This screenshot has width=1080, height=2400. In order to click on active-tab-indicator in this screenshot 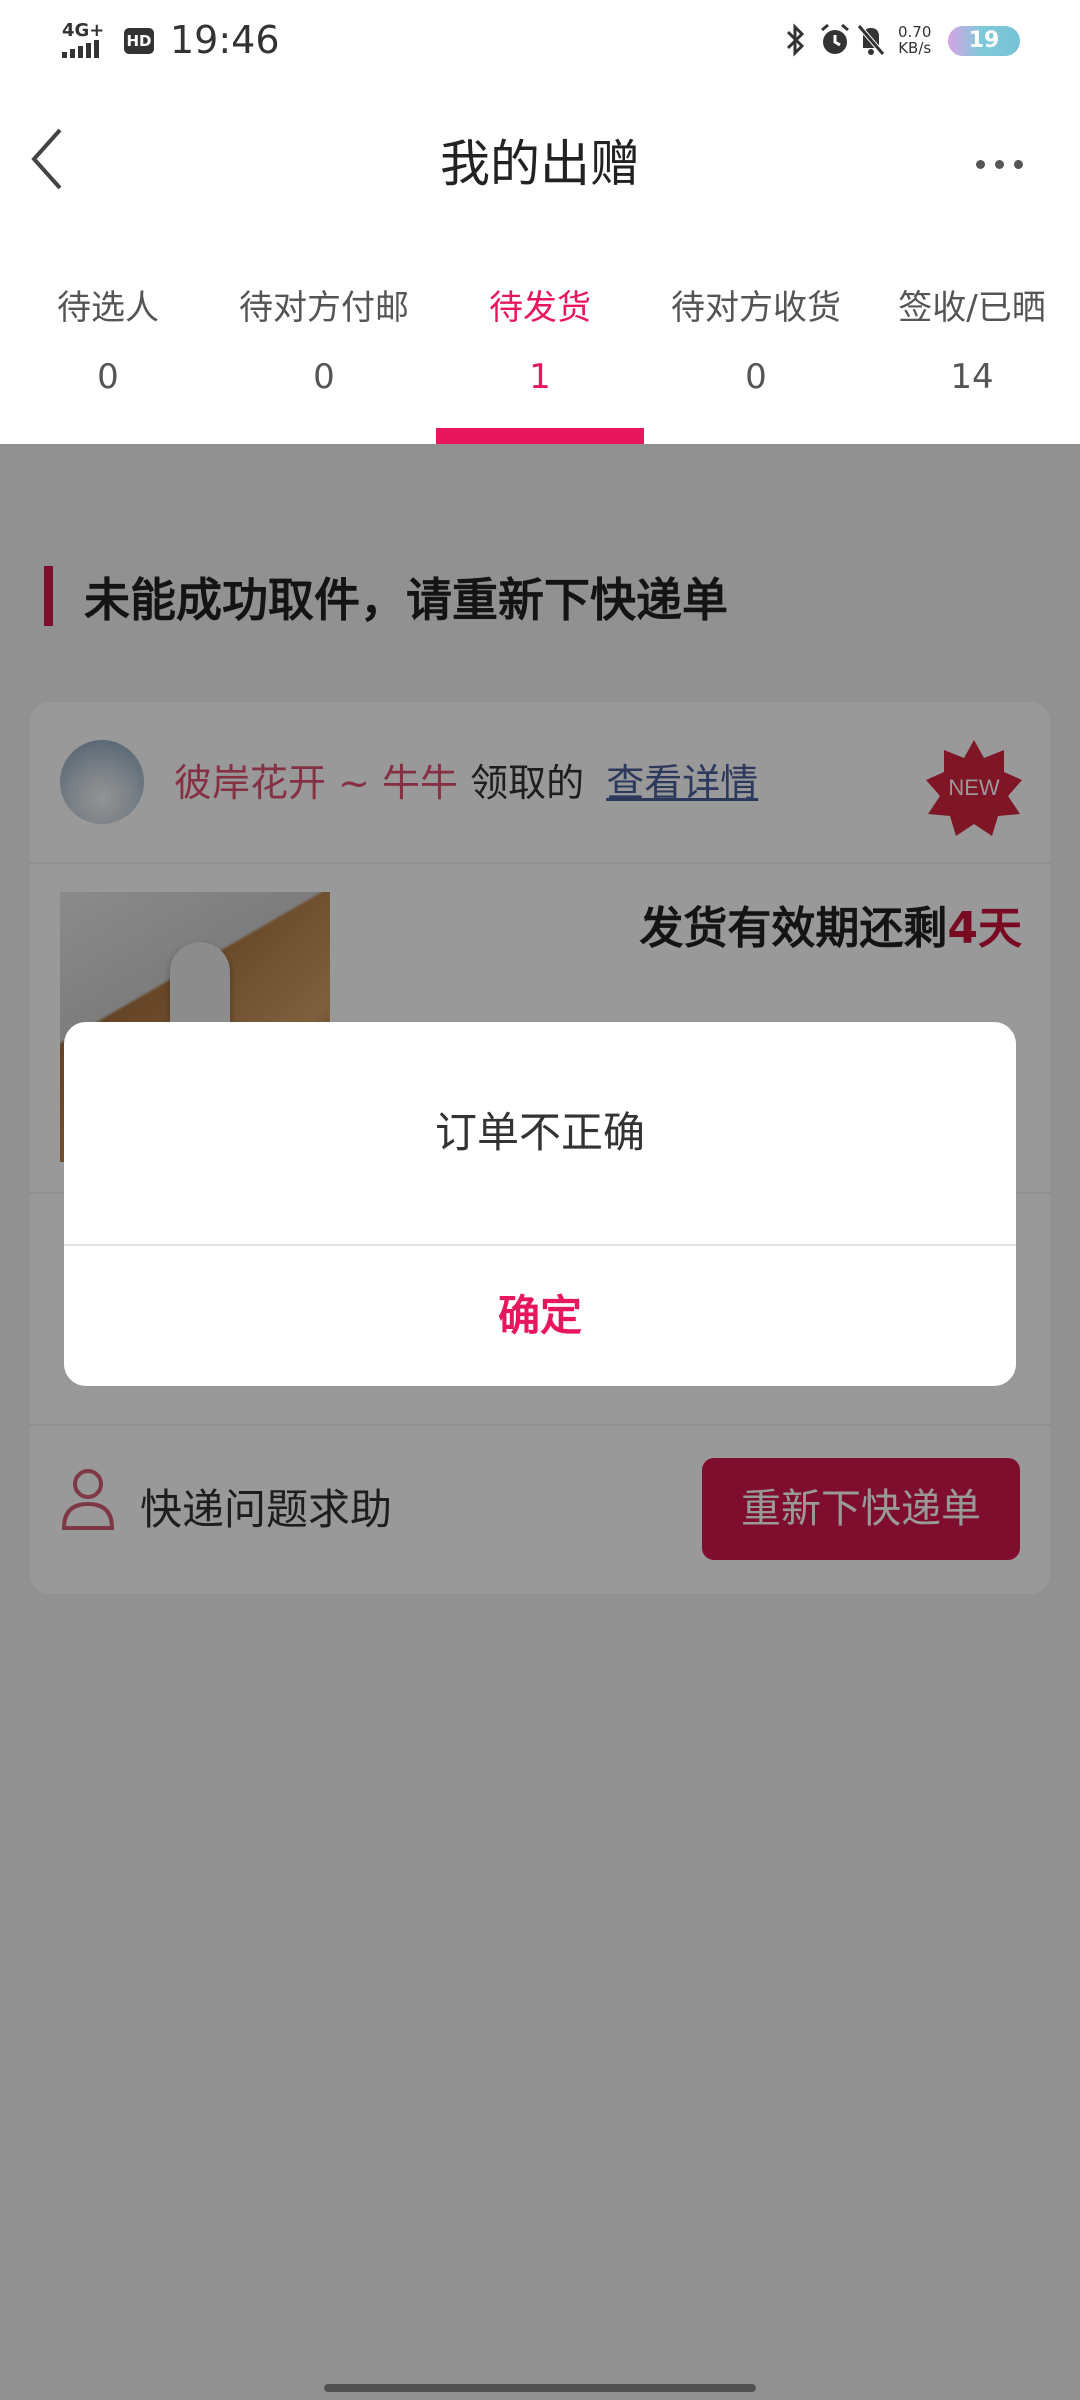, I will do `click(540, 436)`.